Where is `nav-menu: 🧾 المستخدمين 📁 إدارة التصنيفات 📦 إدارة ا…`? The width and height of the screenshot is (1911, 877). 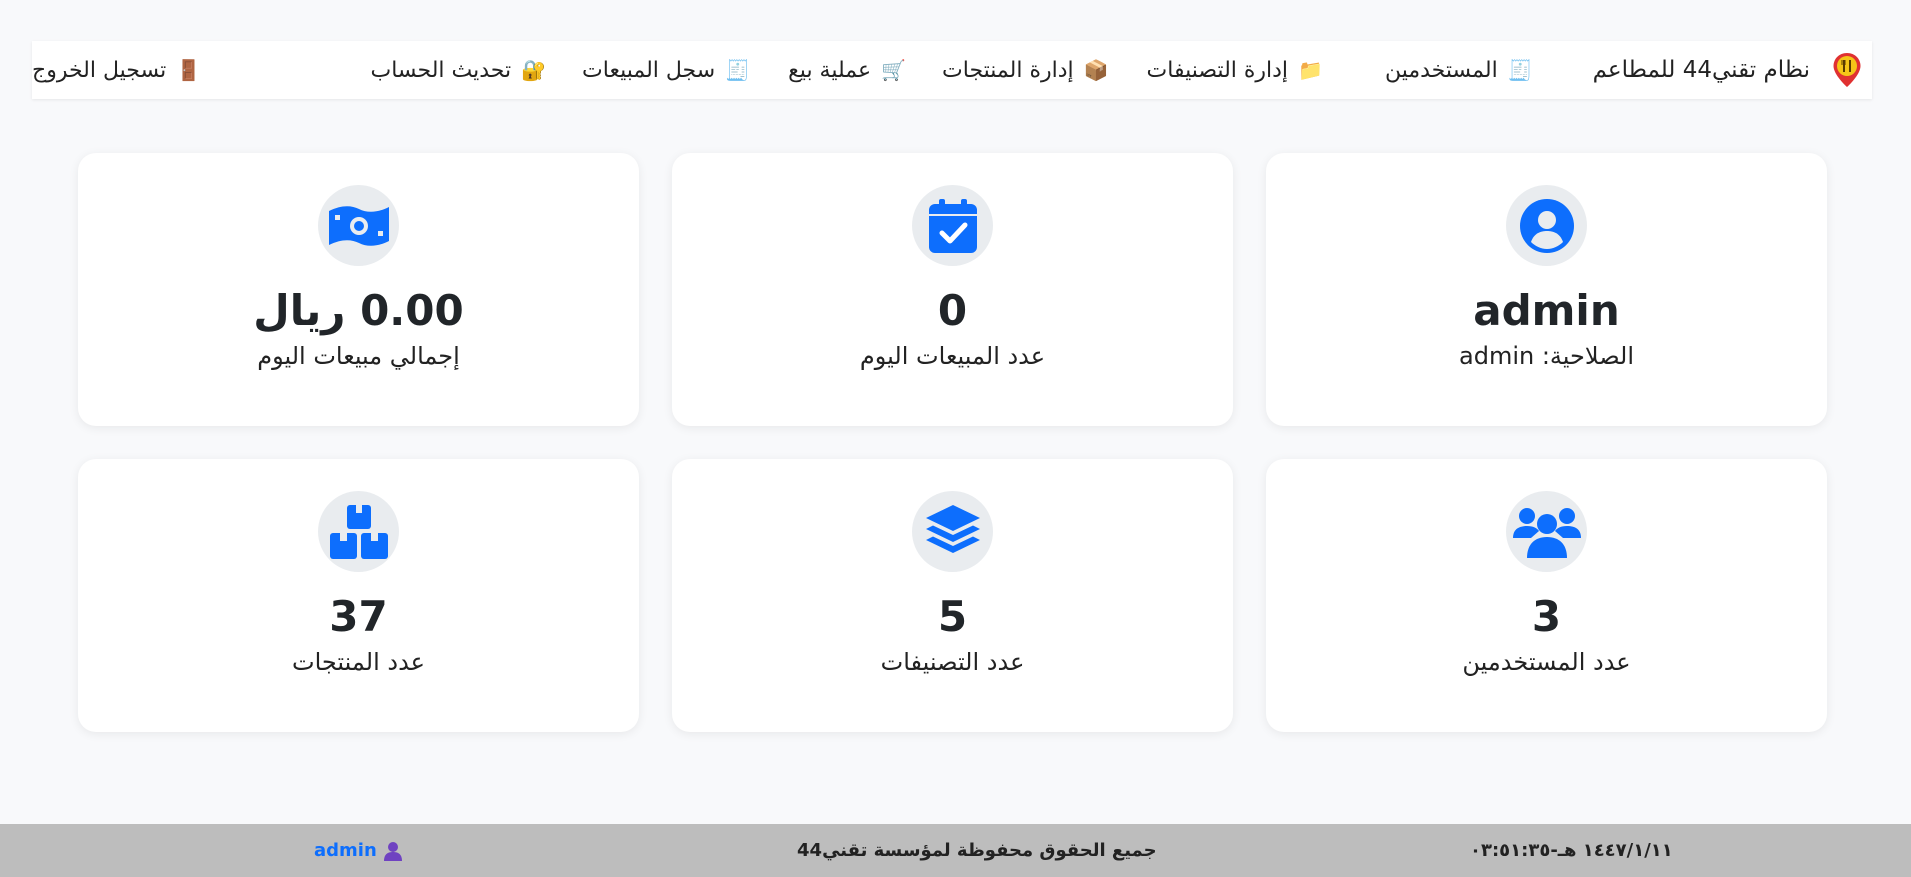
nav-menu: 🧾 المستخدمين 📁 إدارة التصنيفات 📦 إدارة ا… is located at coordinates (782, 70).